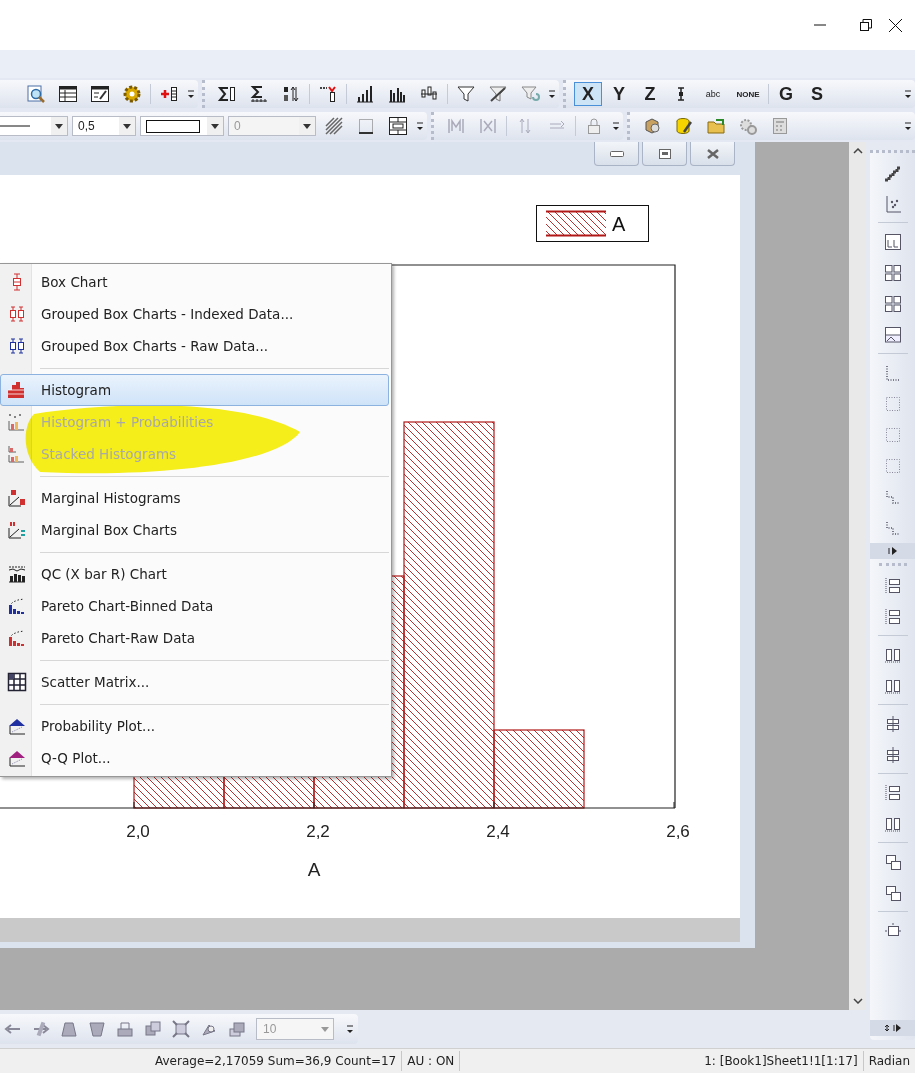 The width and height of the screenshot is (915, 1081). What do you see at coordinates (17, 454) in the screenshot?
I see `stacked-histogram-icon` at bounding box center [17, 454].